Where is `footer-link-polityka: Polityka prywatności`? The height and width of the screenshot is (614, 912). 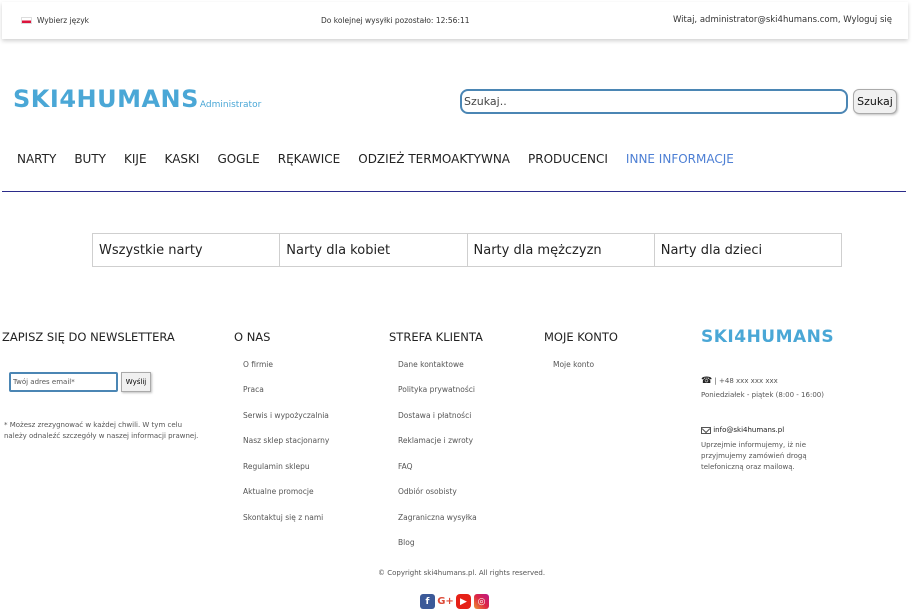 footer-link-polityka: Polityka prywatności is located at coordinates (436, 389).